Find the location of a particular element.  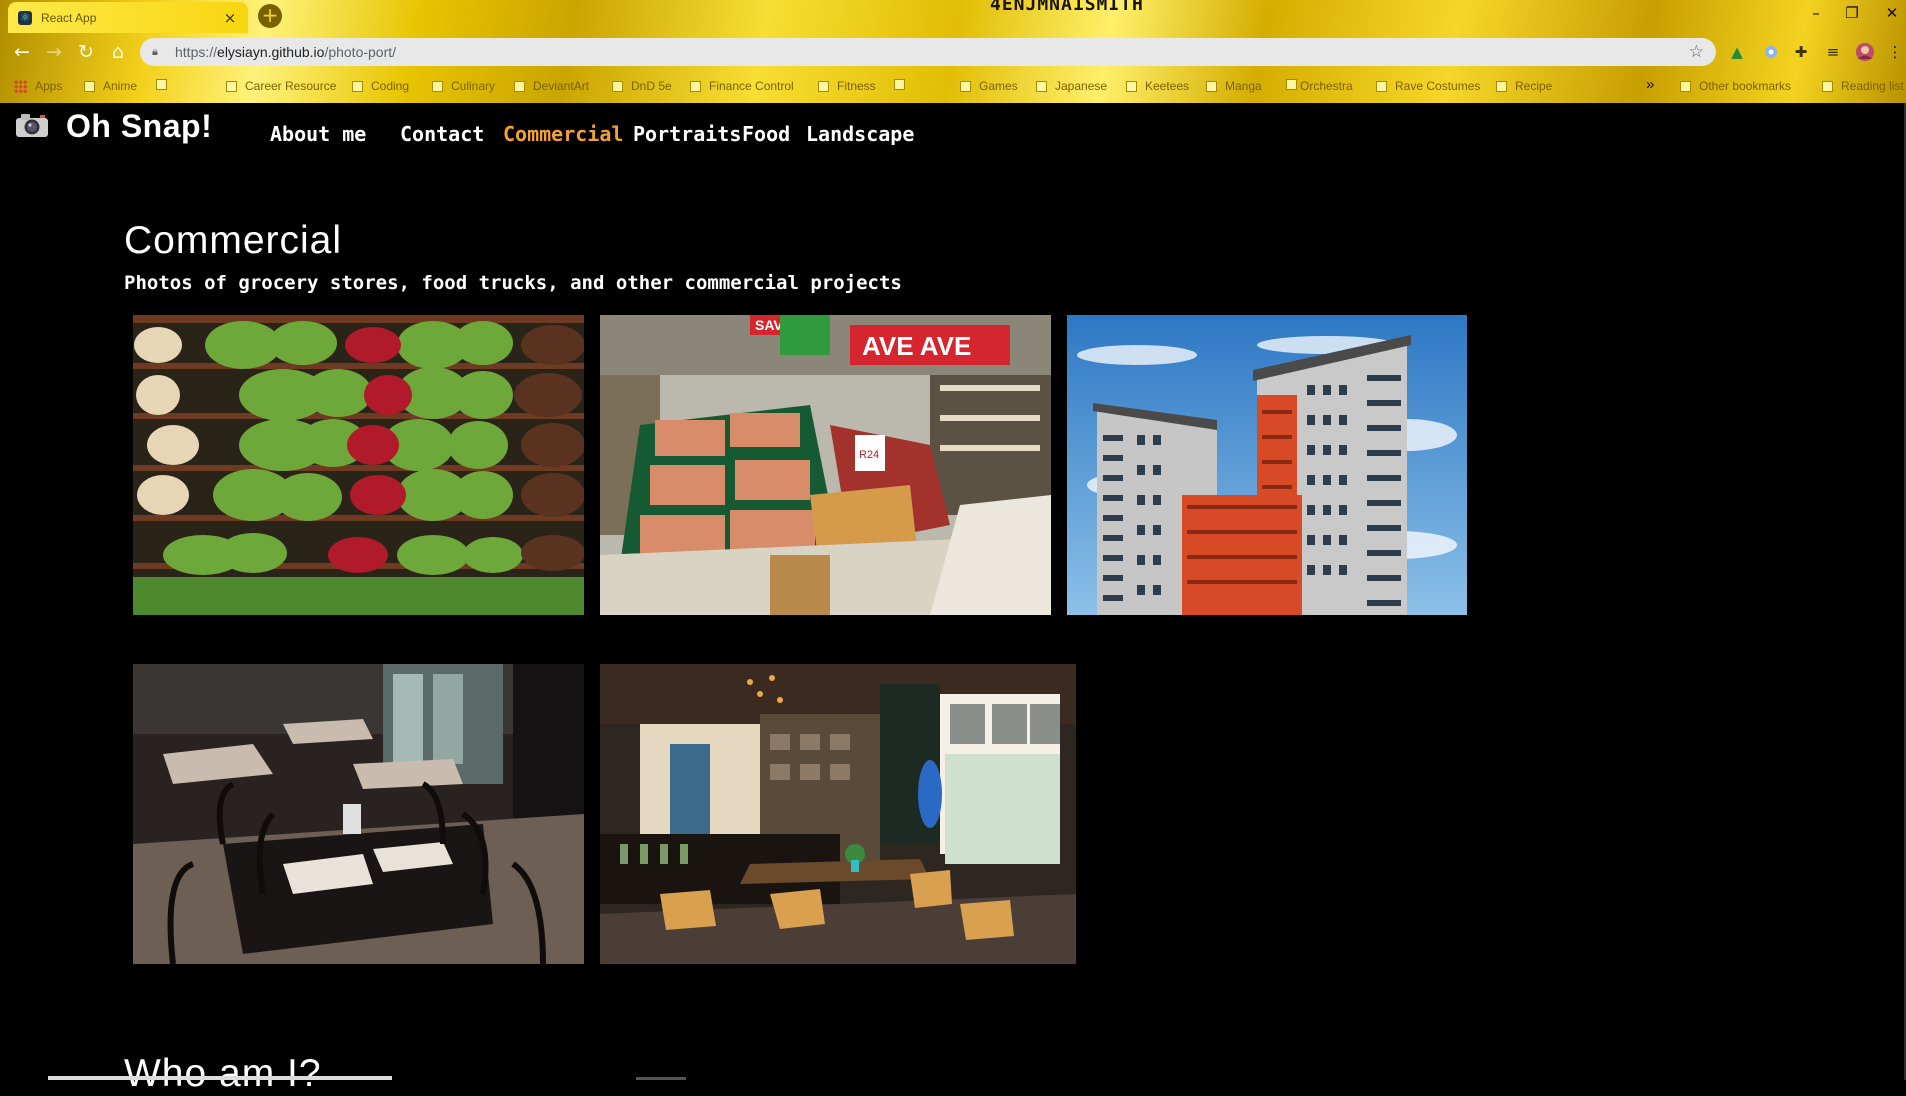

profile-avatar-icon is located at coordinates (1865, 52).